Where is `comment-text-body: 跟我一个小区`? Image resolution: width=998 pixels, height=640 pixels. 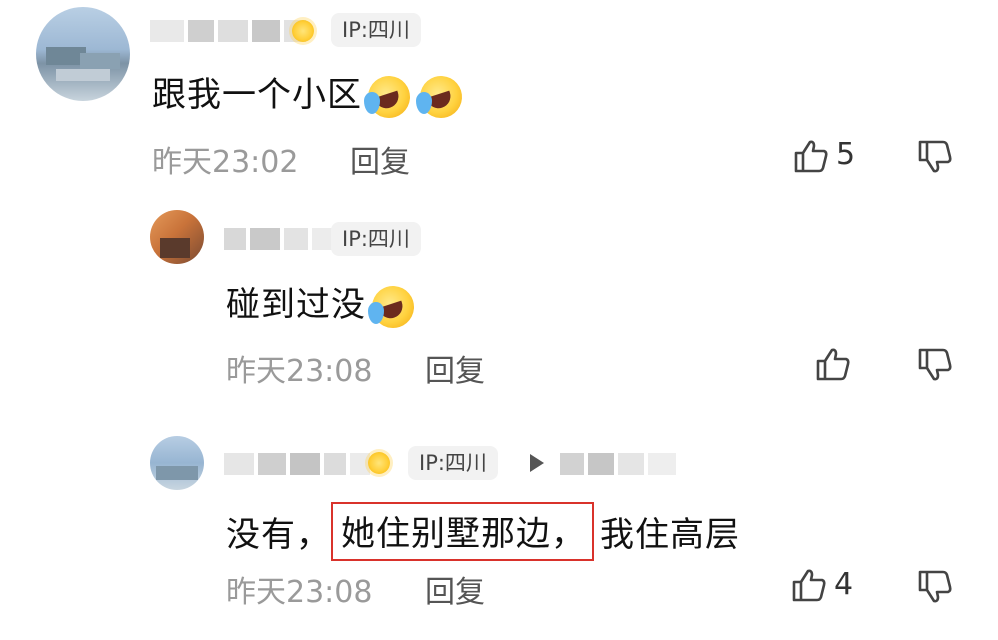 comment-text-body: 跟我一个小区 is located at coordinates (257, 95).